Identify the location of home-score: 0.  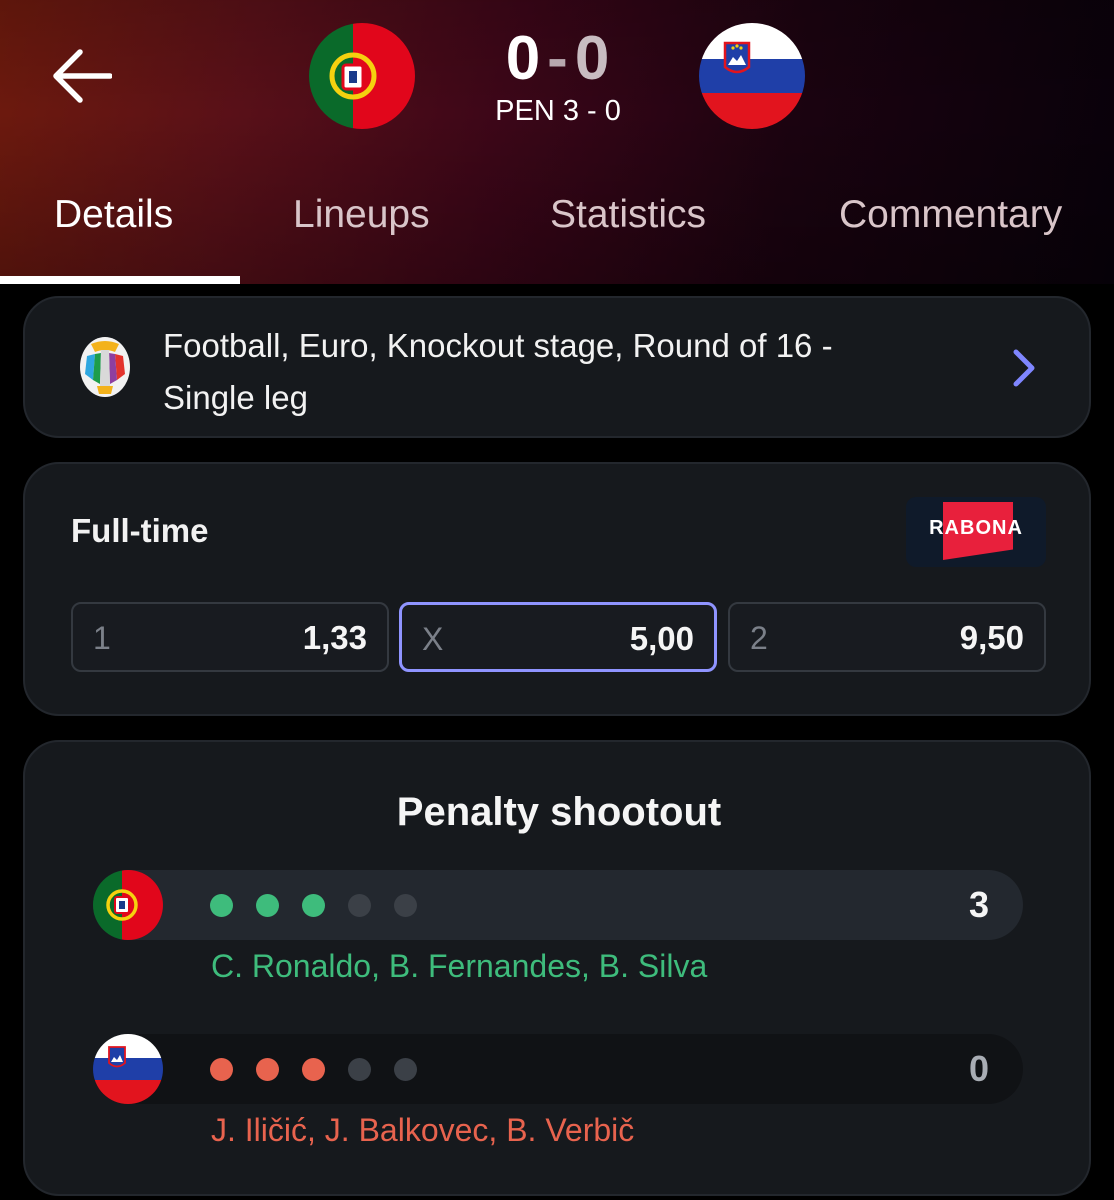
(523, 58).